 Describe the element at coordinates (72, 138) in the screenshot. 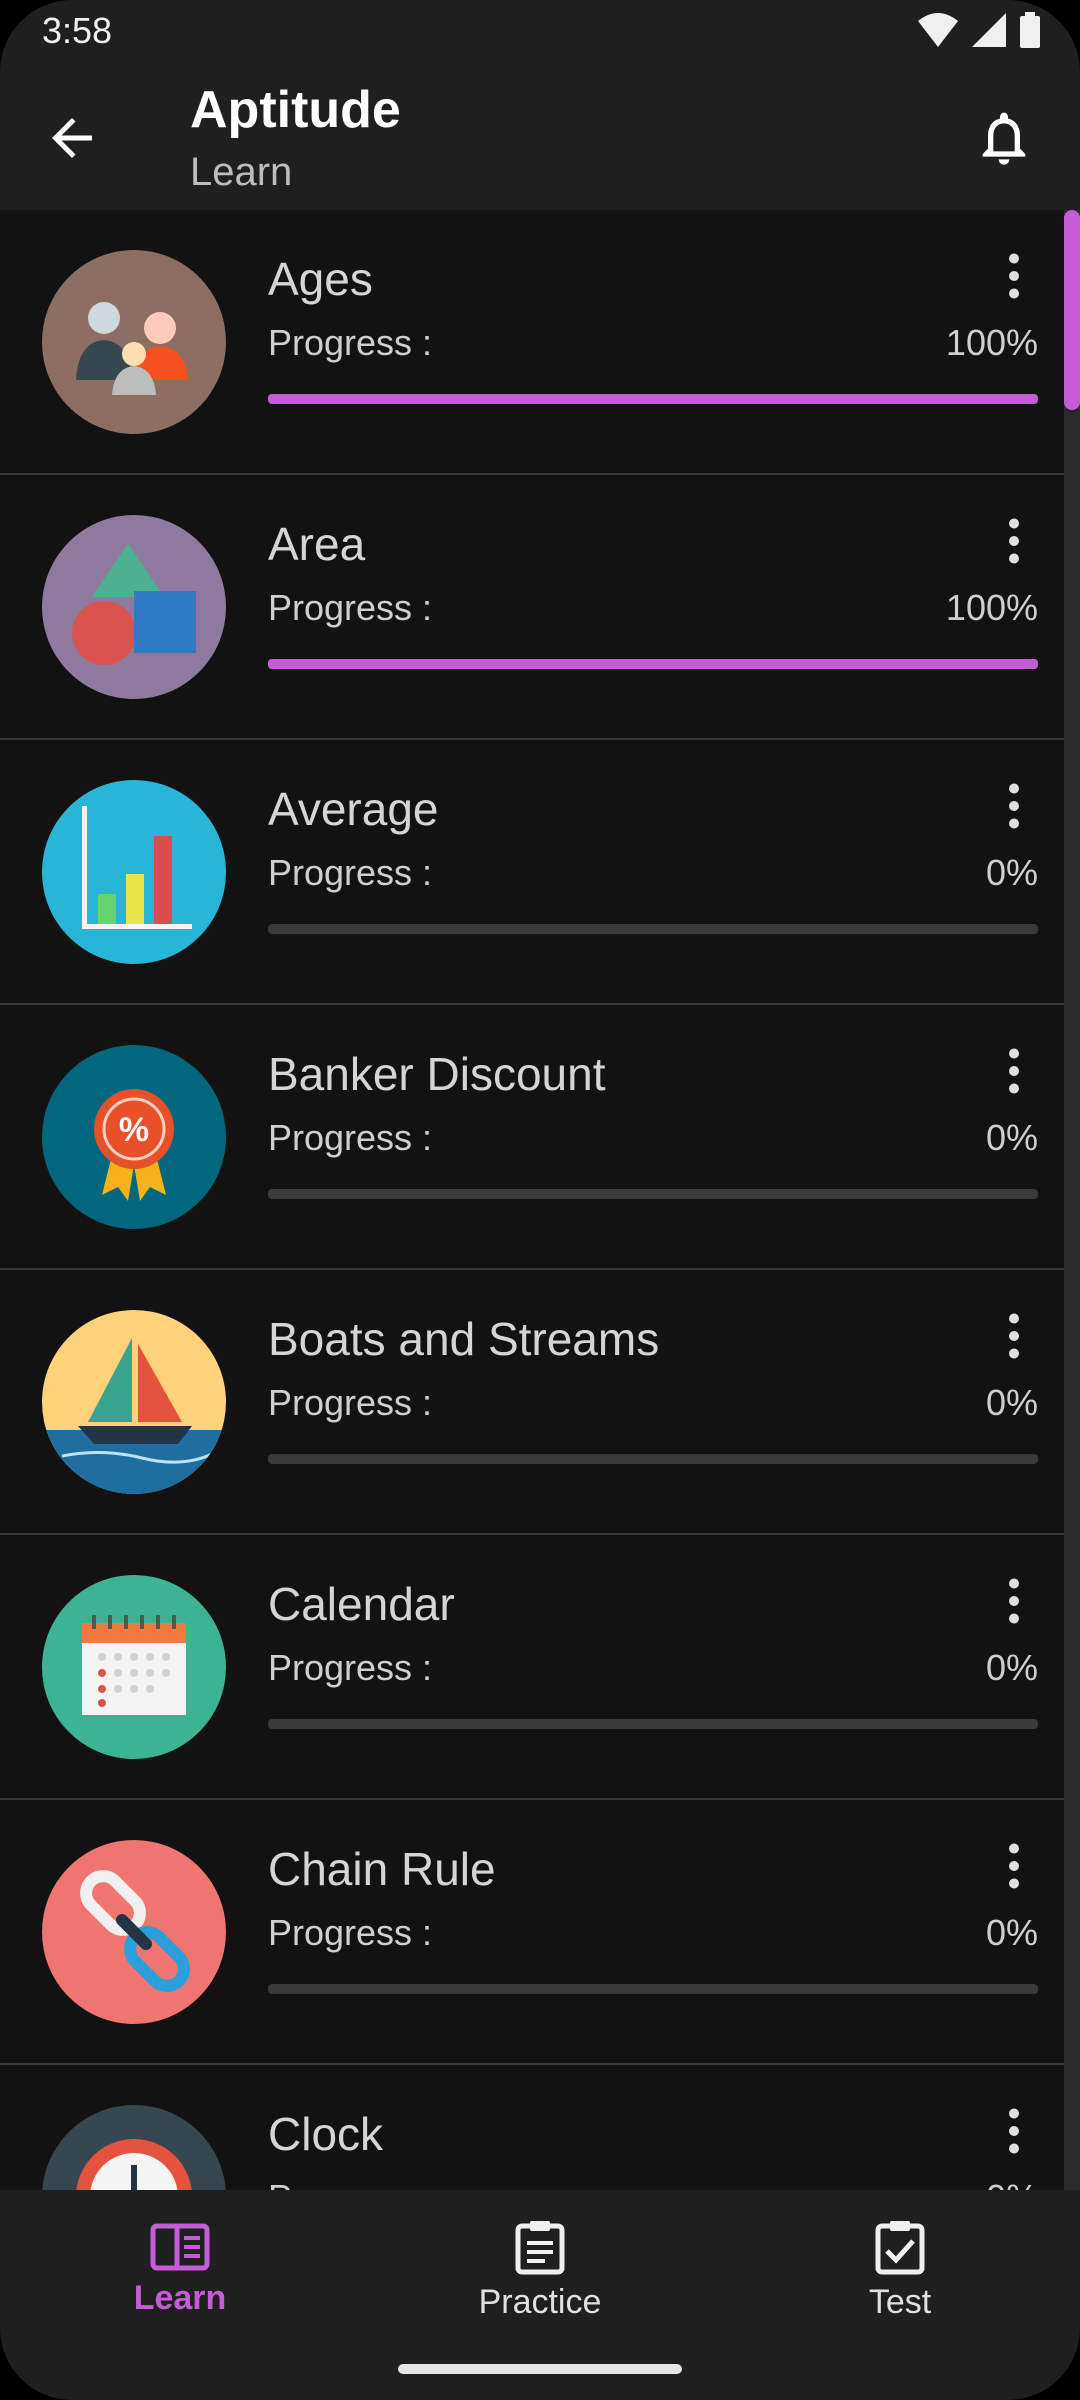

I see `back-arrow-icon` at that location.